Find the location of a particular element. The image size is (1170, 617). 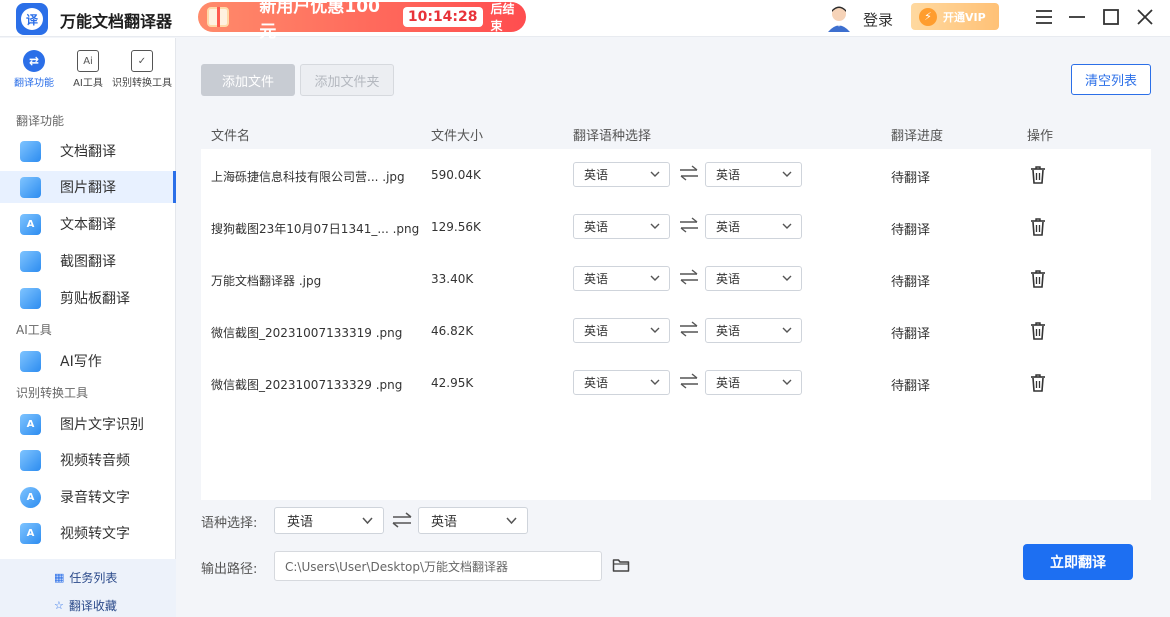

tab-translate: ⇄ 翻译功能 is located at coordinates (34, 69).